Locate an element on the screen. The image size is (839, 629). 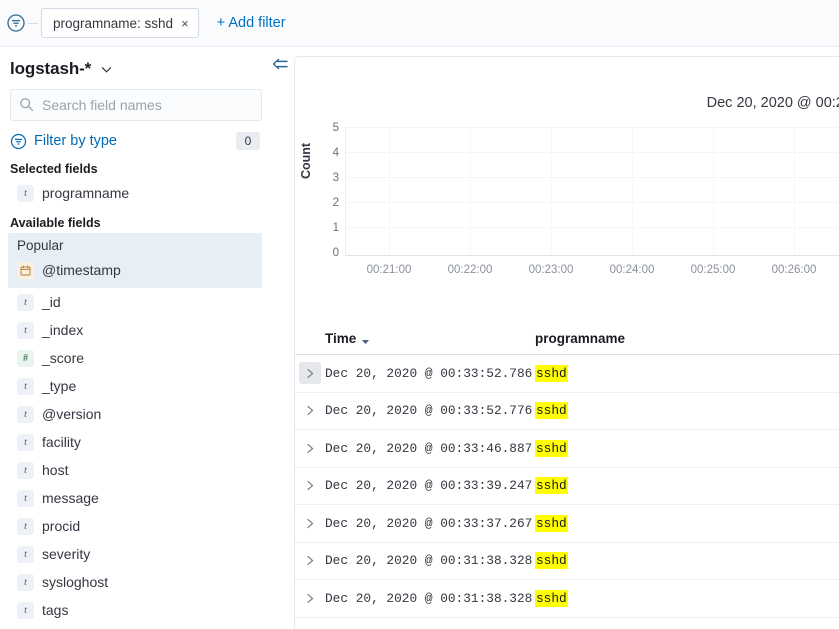
field-item-_id: t _id is located at coordinates (135, 302).